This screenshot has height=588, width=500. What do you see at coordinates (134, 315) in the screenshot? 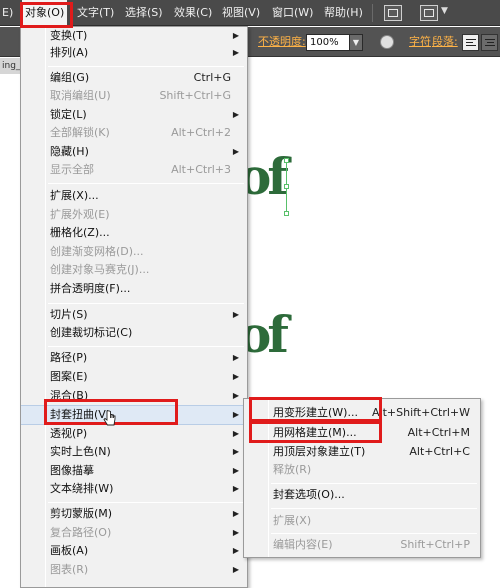
I see `menu-item-slice: 切片(S) ▶` at bounding box center [134, 315].